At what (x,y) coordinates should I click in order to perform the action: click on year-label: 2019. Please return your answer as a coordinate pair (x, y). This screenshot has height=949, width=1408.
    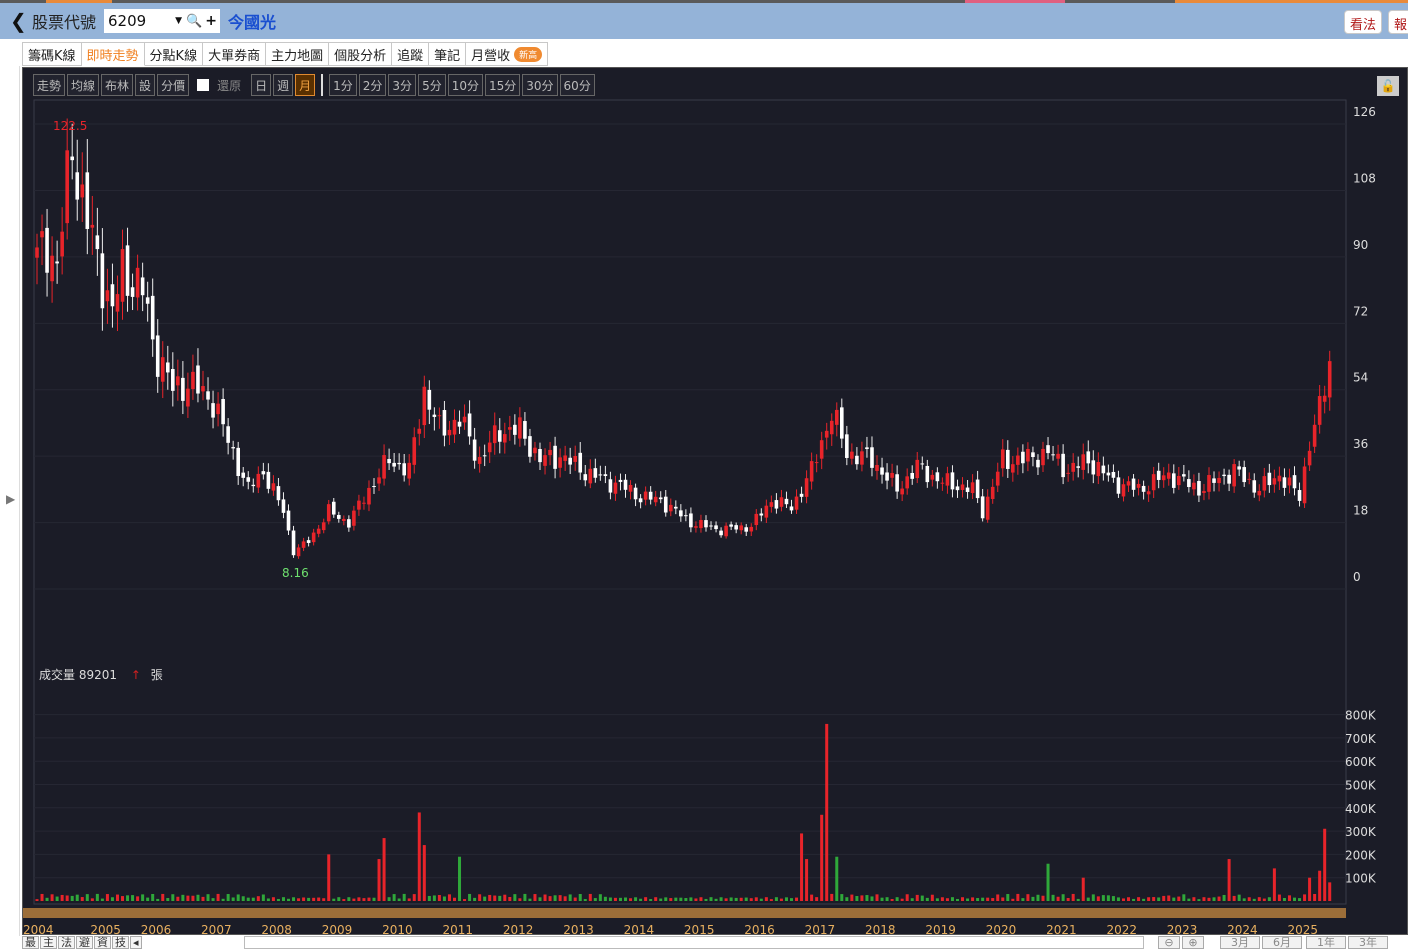
    Looking at the image, I should click on (940, 929).